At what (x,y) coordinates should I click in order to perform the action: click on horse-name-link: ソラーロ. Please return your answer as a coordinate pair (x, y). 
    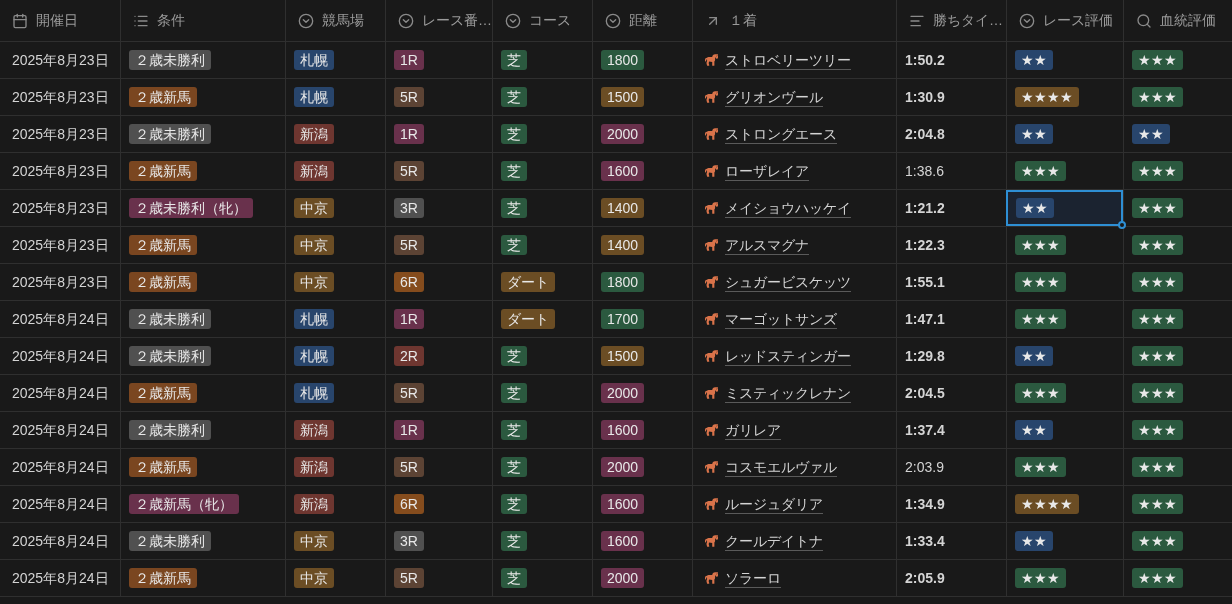
    Looking at the image, I should click on (753, 578).